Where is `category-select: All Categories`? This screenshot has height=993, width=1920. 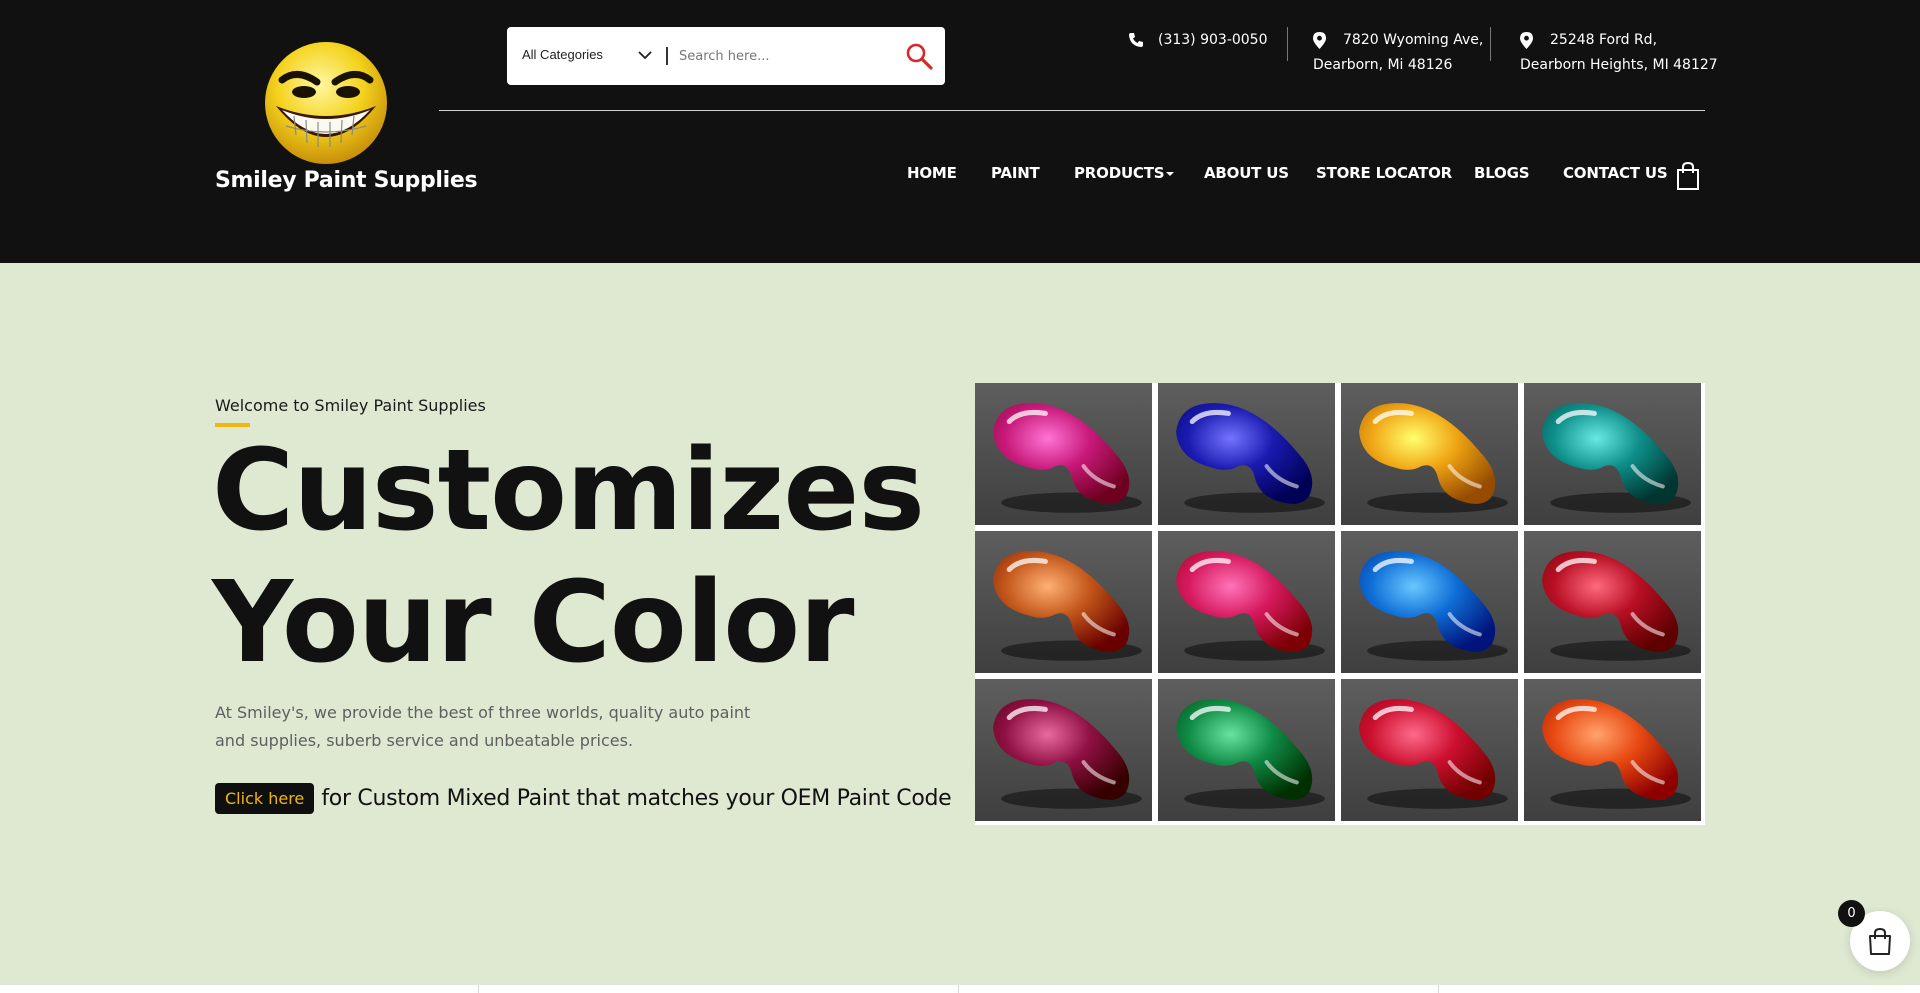
category-select: All Categories is located at coordinates (562, 54).